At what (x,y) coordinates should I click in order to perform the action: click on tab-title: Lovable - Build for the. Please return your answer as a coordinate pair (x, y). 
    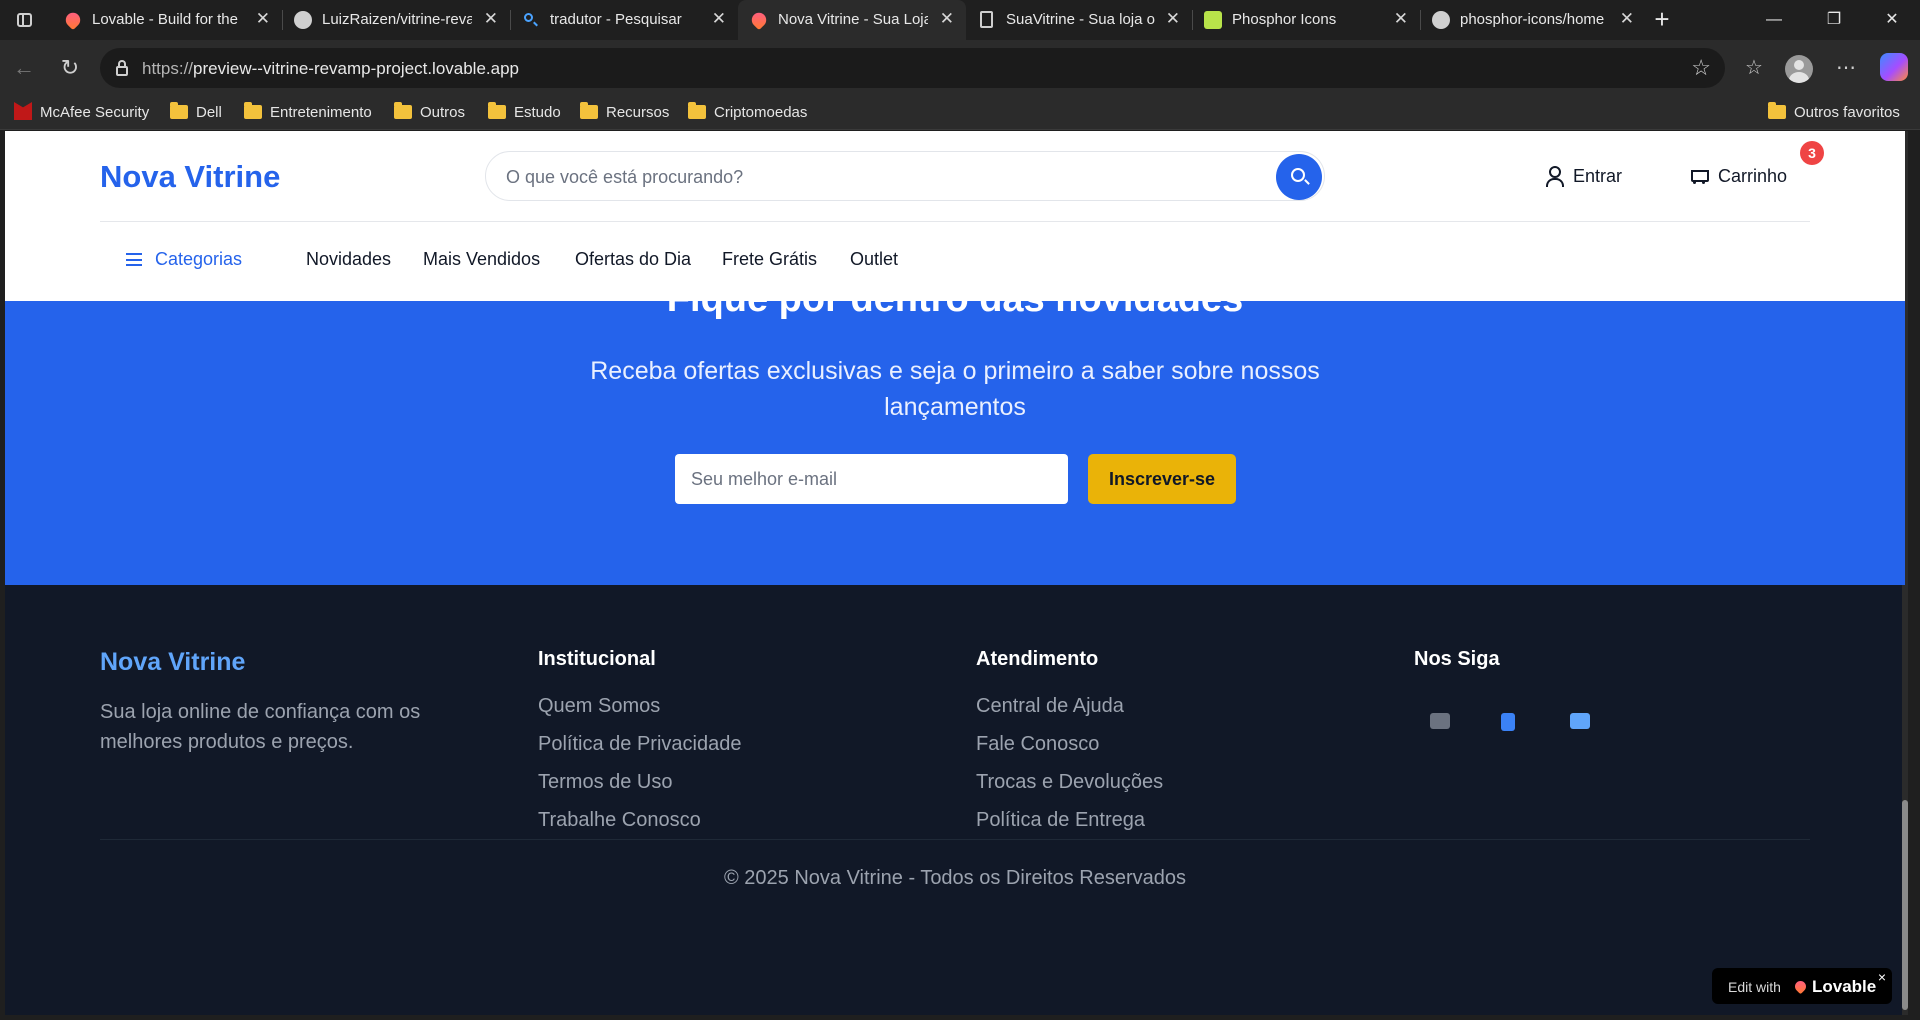
    Looking at the image, I should click on (165, 19).